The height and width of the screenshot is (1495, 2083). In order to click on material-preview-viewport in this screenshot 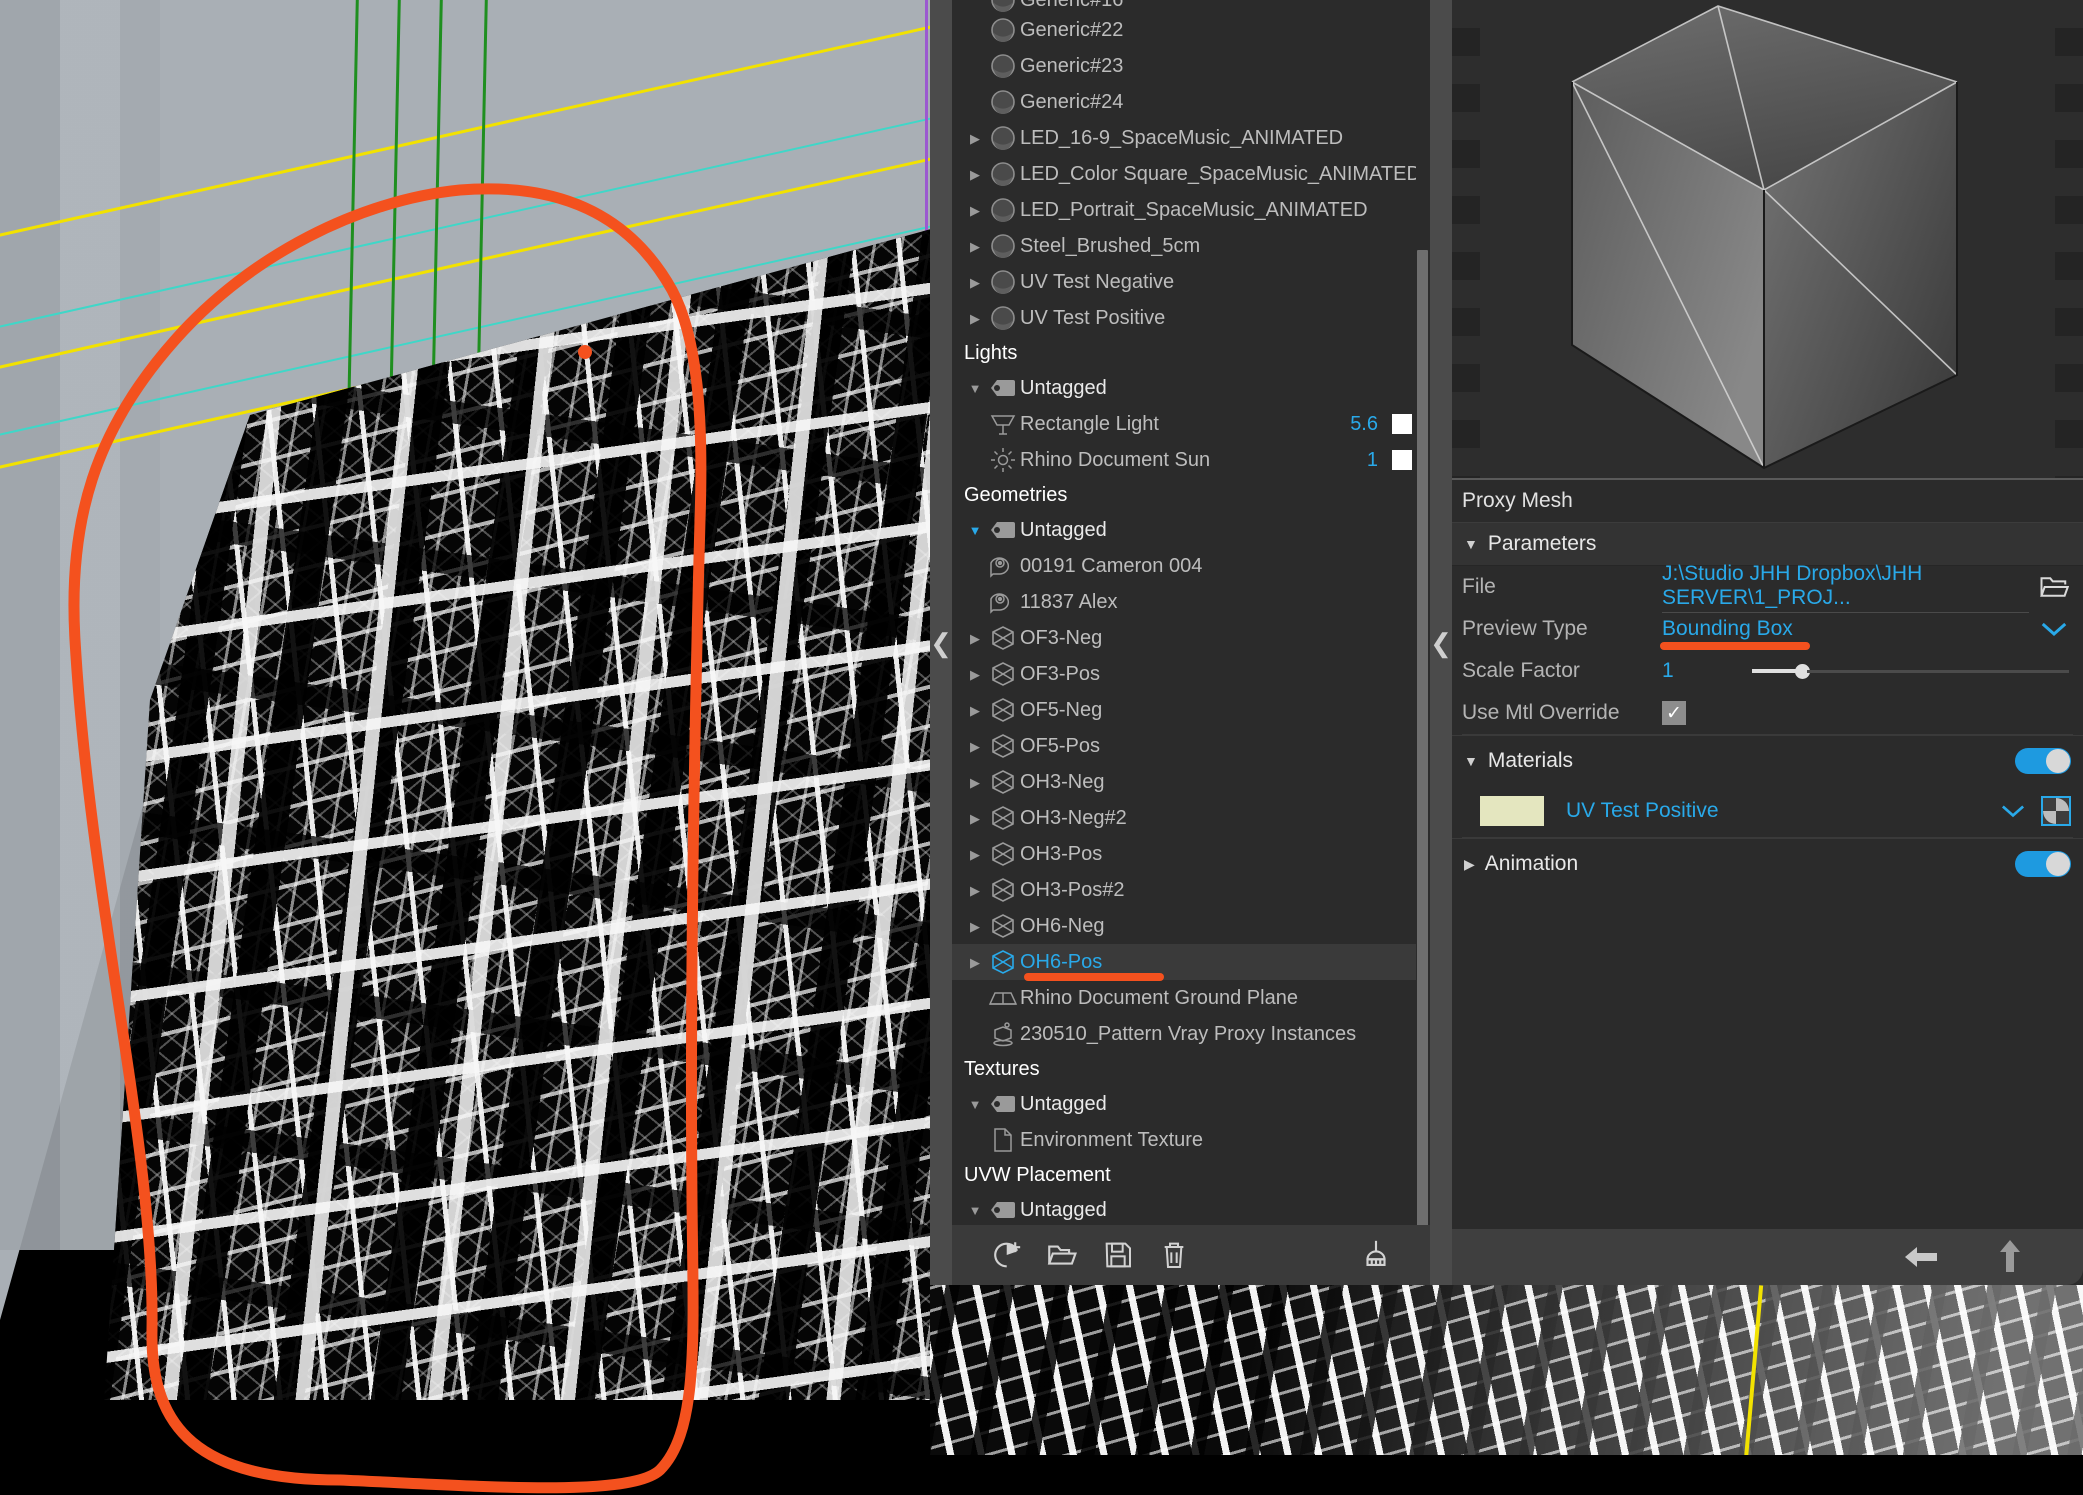, I will do `click(1767, 240)`.